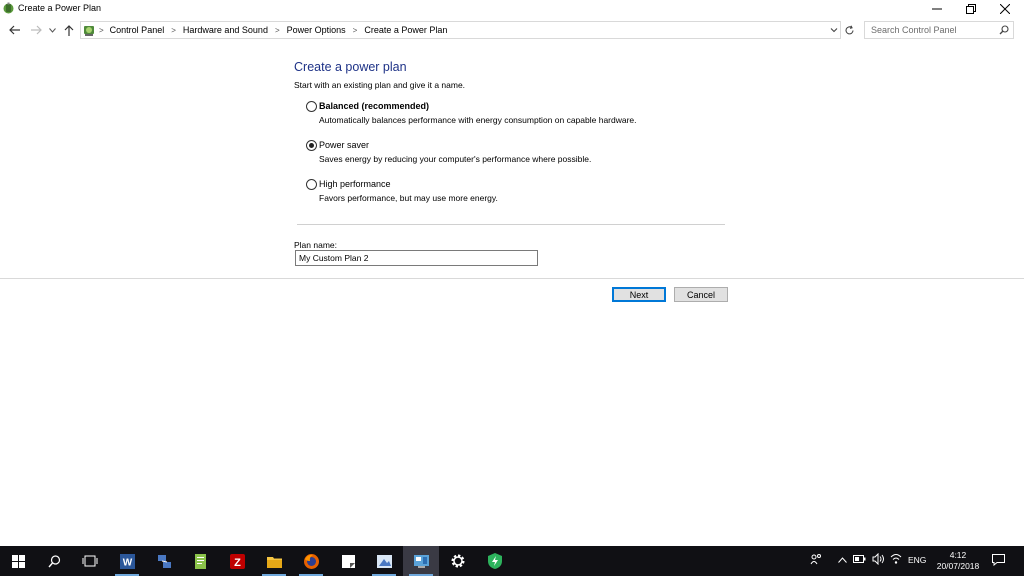 Image resolution: width=1024 pixels, height=576 pixels. What do you see at coordinates (60, 8) in the screenshot?
I see `window-title: Create a Power Plan` at bounding box center [60, 8].